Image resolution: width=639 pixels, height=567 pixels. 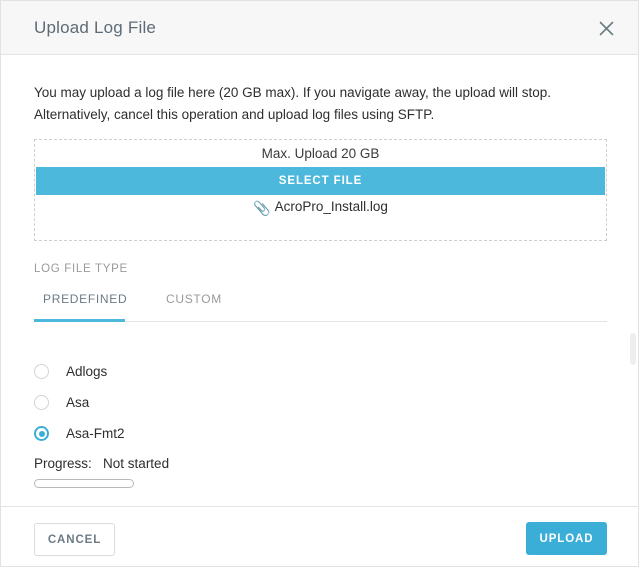 What do you see at coordinates (320, 153) in the screenshot?
I see `max-upload-label: Max. Upload 20 GB` at bounding box center [320, 153].